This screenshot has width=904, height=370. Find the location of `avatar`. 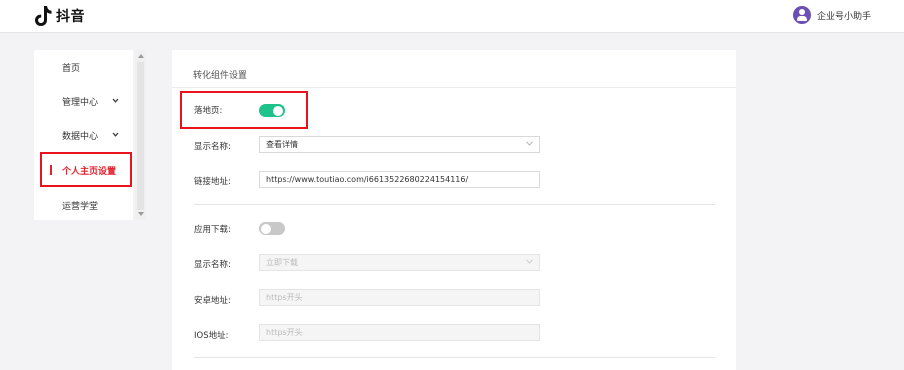

avatar is located at coordinates (801, 15).